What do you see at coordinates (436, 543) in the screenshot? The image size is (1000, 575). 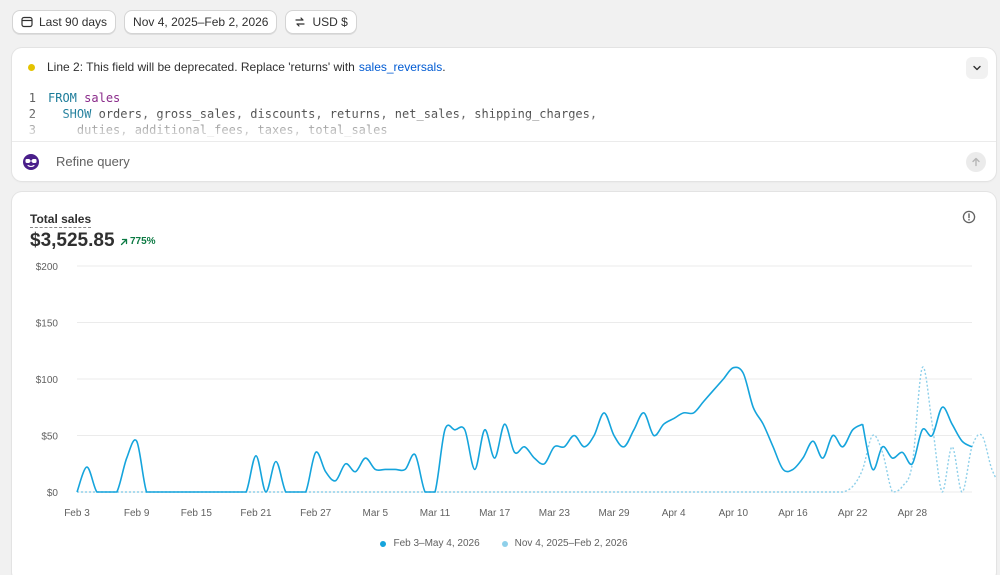 I see `legend-label-current: Feb 3–May 4, 2026` at bounding box center [436, 543].